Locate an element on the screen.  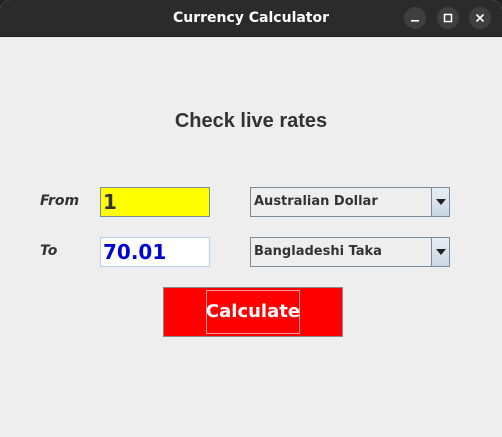
from-currency-value: Australian Dollar is located at coordinates (316, 201).